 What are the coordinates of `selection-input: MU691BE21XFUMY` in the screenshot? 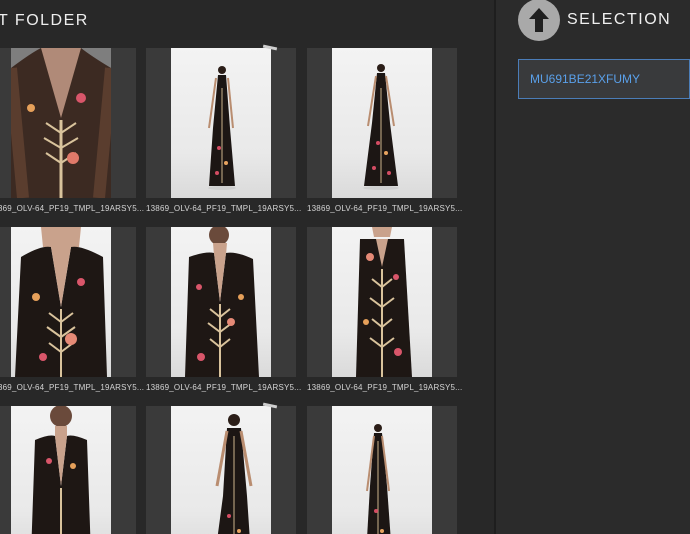 It's located at (604, 79).